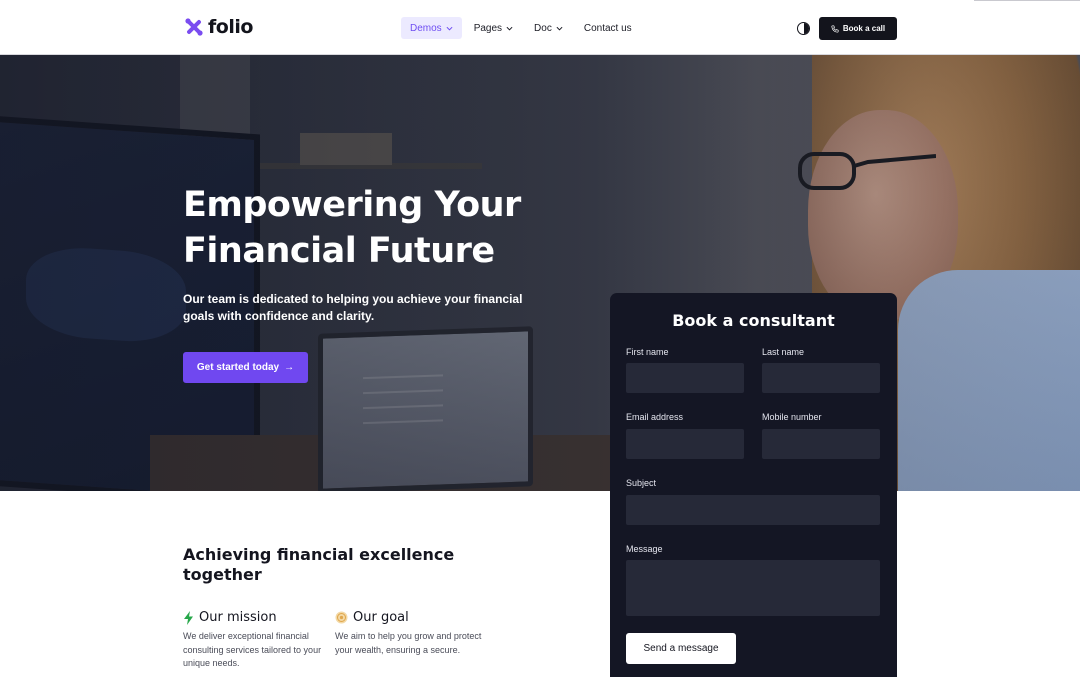 Image resolution: width=1080 pixels, height=677 pixels. What do you see at coordinates (655, 417) in the screenshot?
I see `email-label: Email address` at bounding box center [655, 417].